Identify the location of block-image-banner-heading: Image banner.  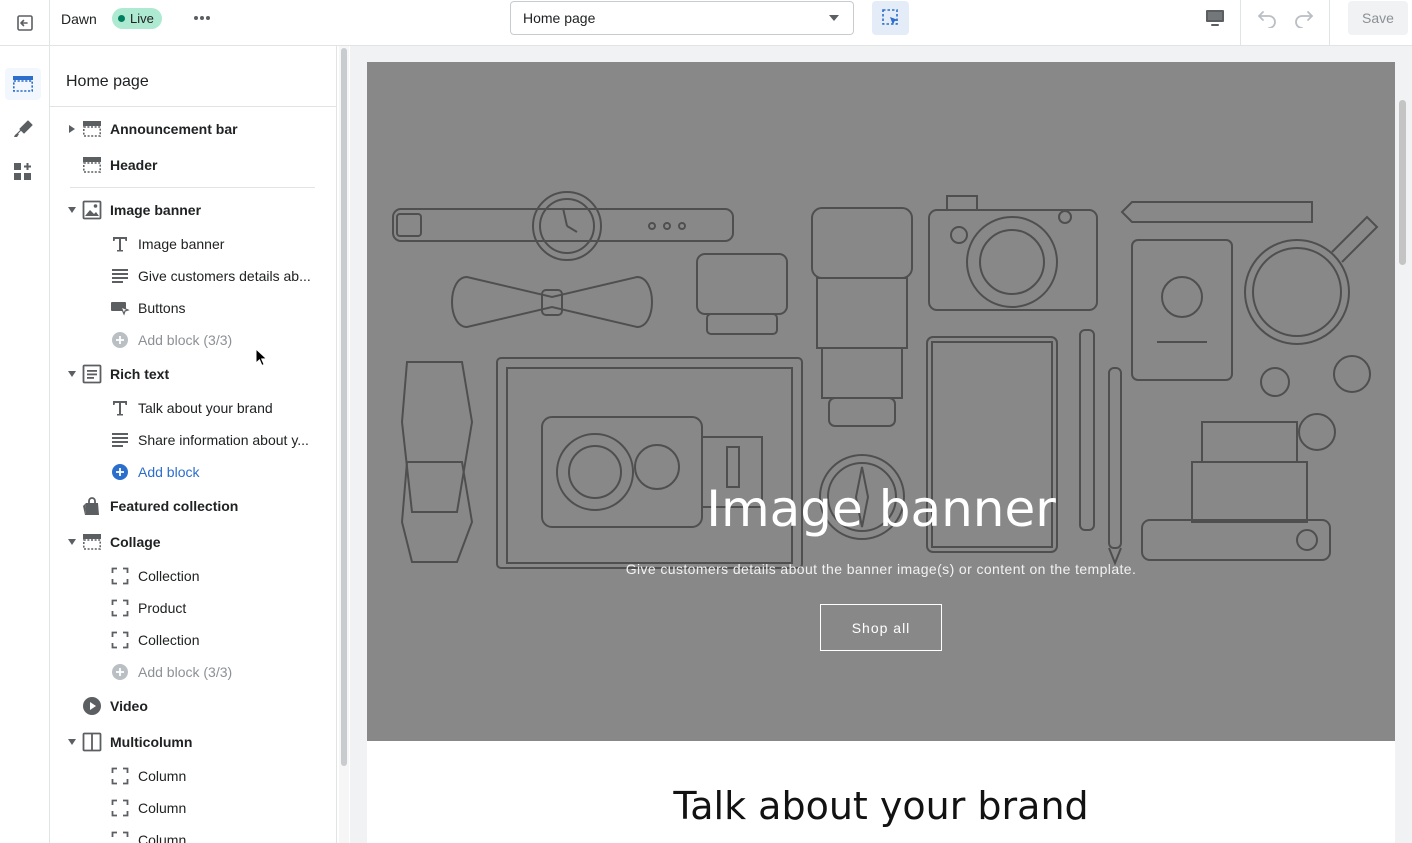
(193, 244).